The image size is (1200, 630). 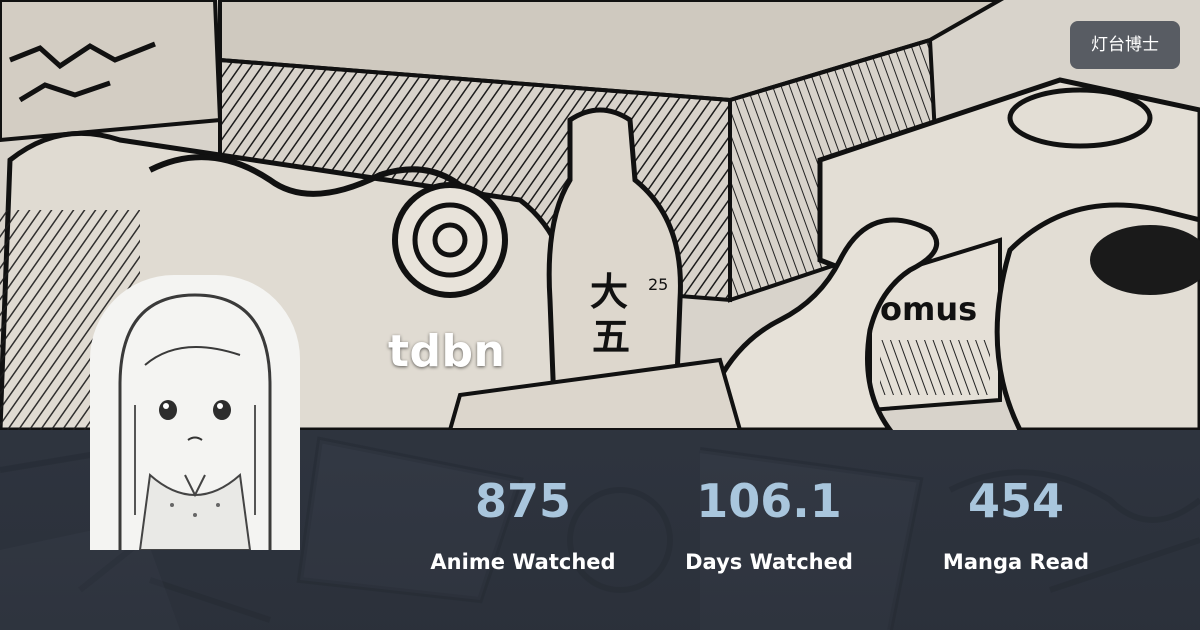 I want to click on manga-read-value: 454, so click(x=1016, y=501).